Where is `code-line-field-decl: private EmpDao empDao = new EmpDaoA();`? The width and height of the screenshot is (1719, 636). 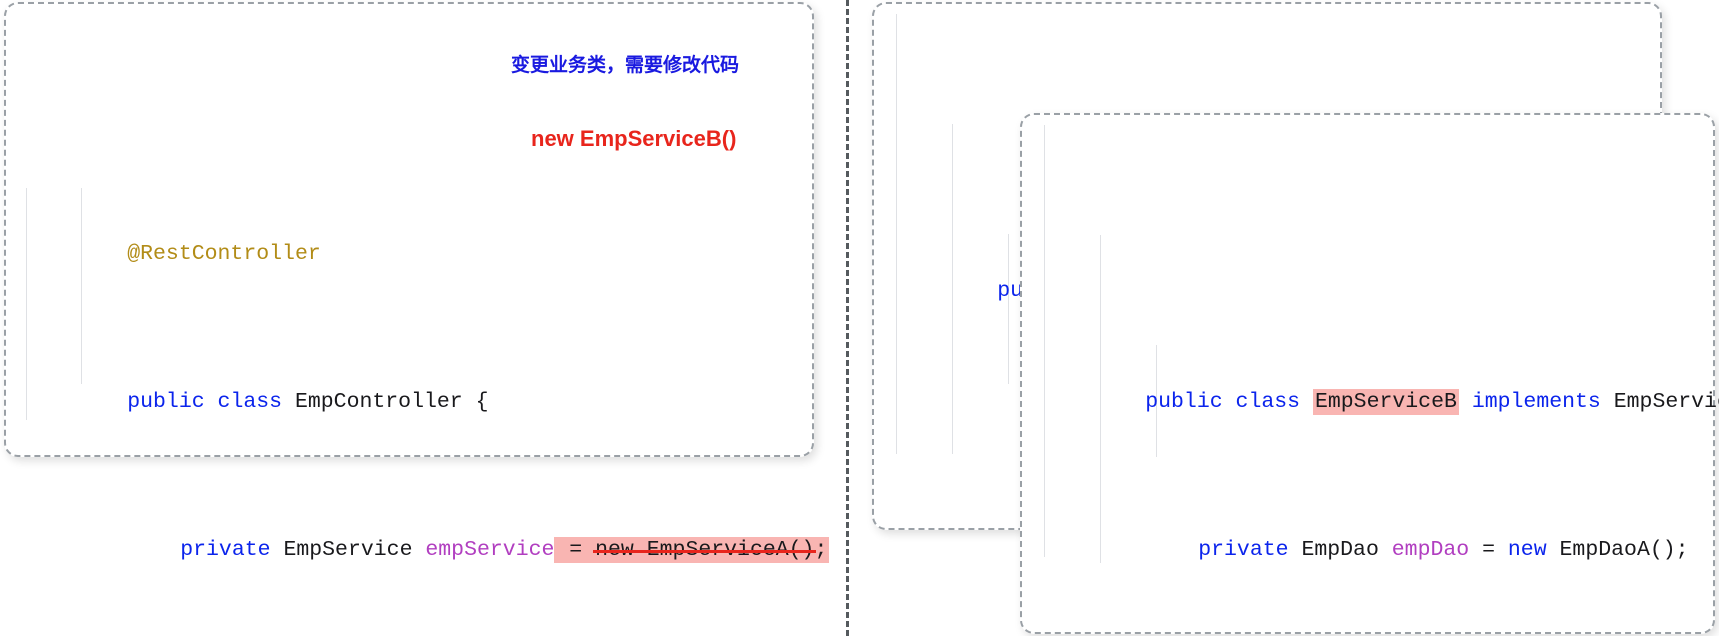
code-line-field-decl: private EmpDao empDao = new EmpDaoA(); is located at coordinates (1377, 528).